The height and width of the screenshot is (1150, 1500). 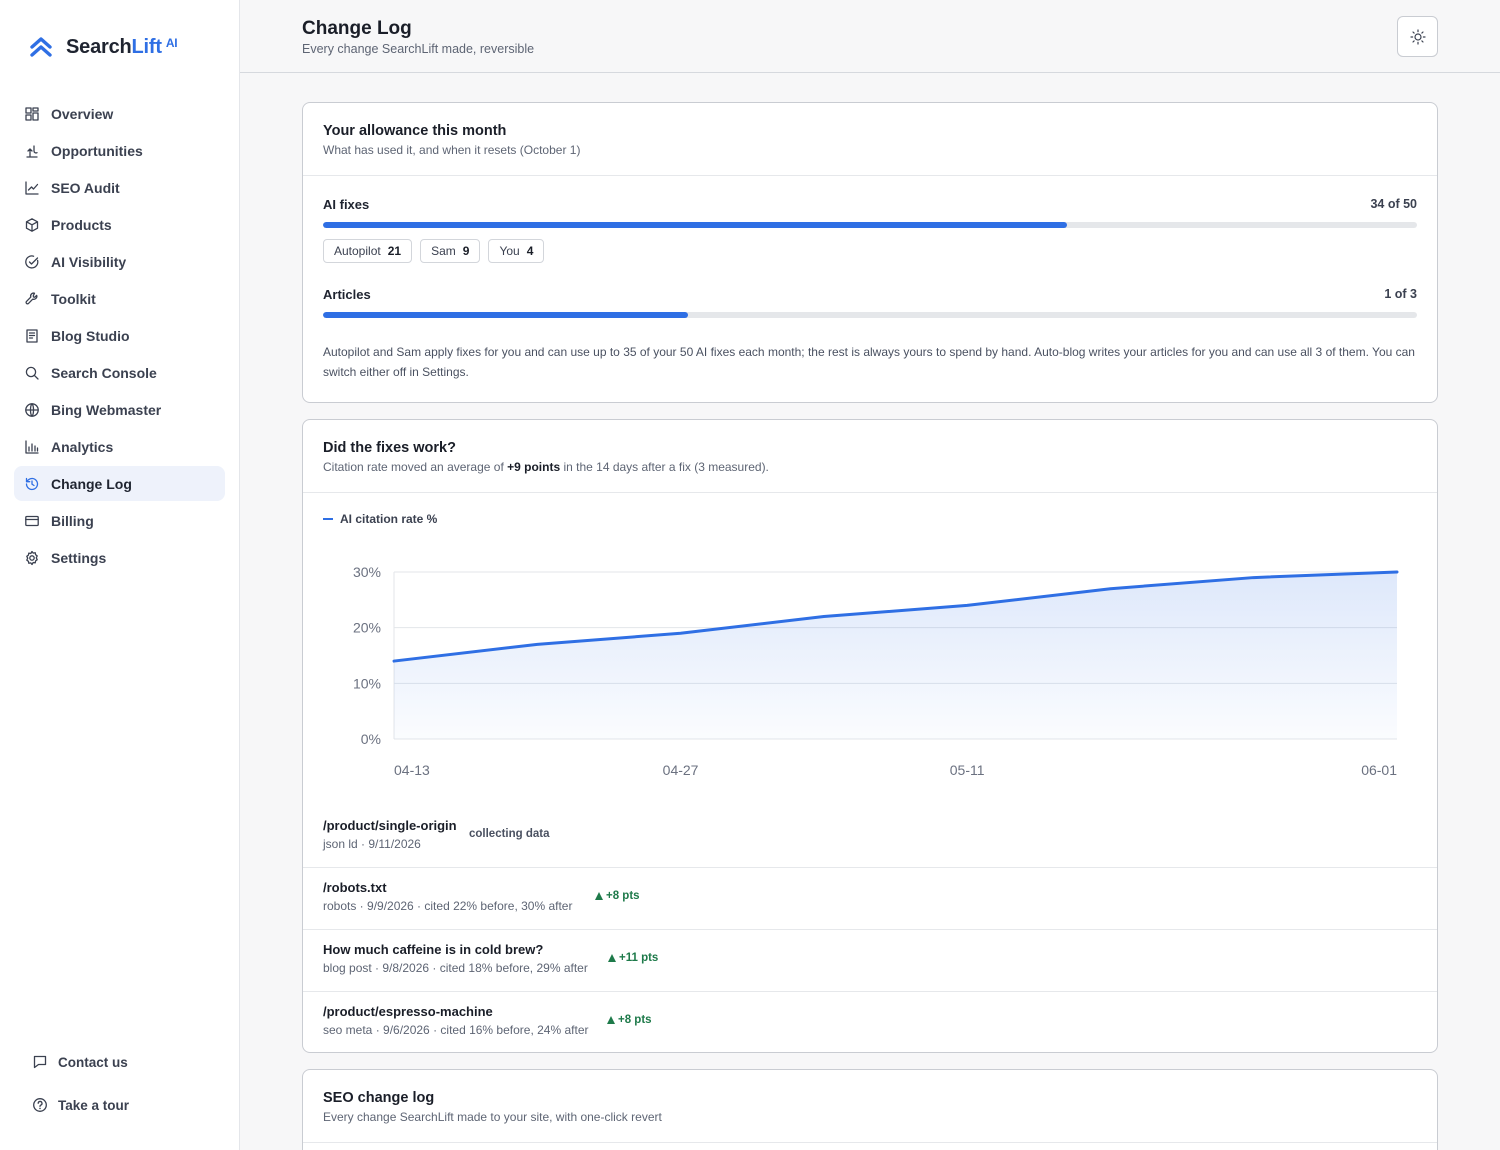 I want to click on sidebar-item-settings: Settings, so click(x=119, y=557).